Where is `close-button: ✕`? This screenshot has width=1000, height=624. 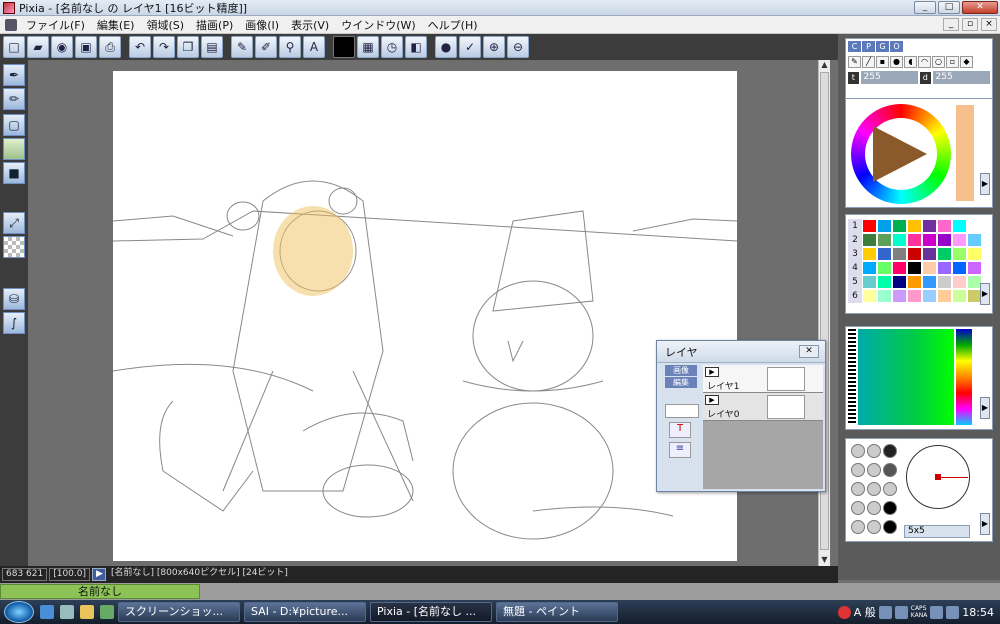
close-button: ✕ is located at coordinates (980, 7).